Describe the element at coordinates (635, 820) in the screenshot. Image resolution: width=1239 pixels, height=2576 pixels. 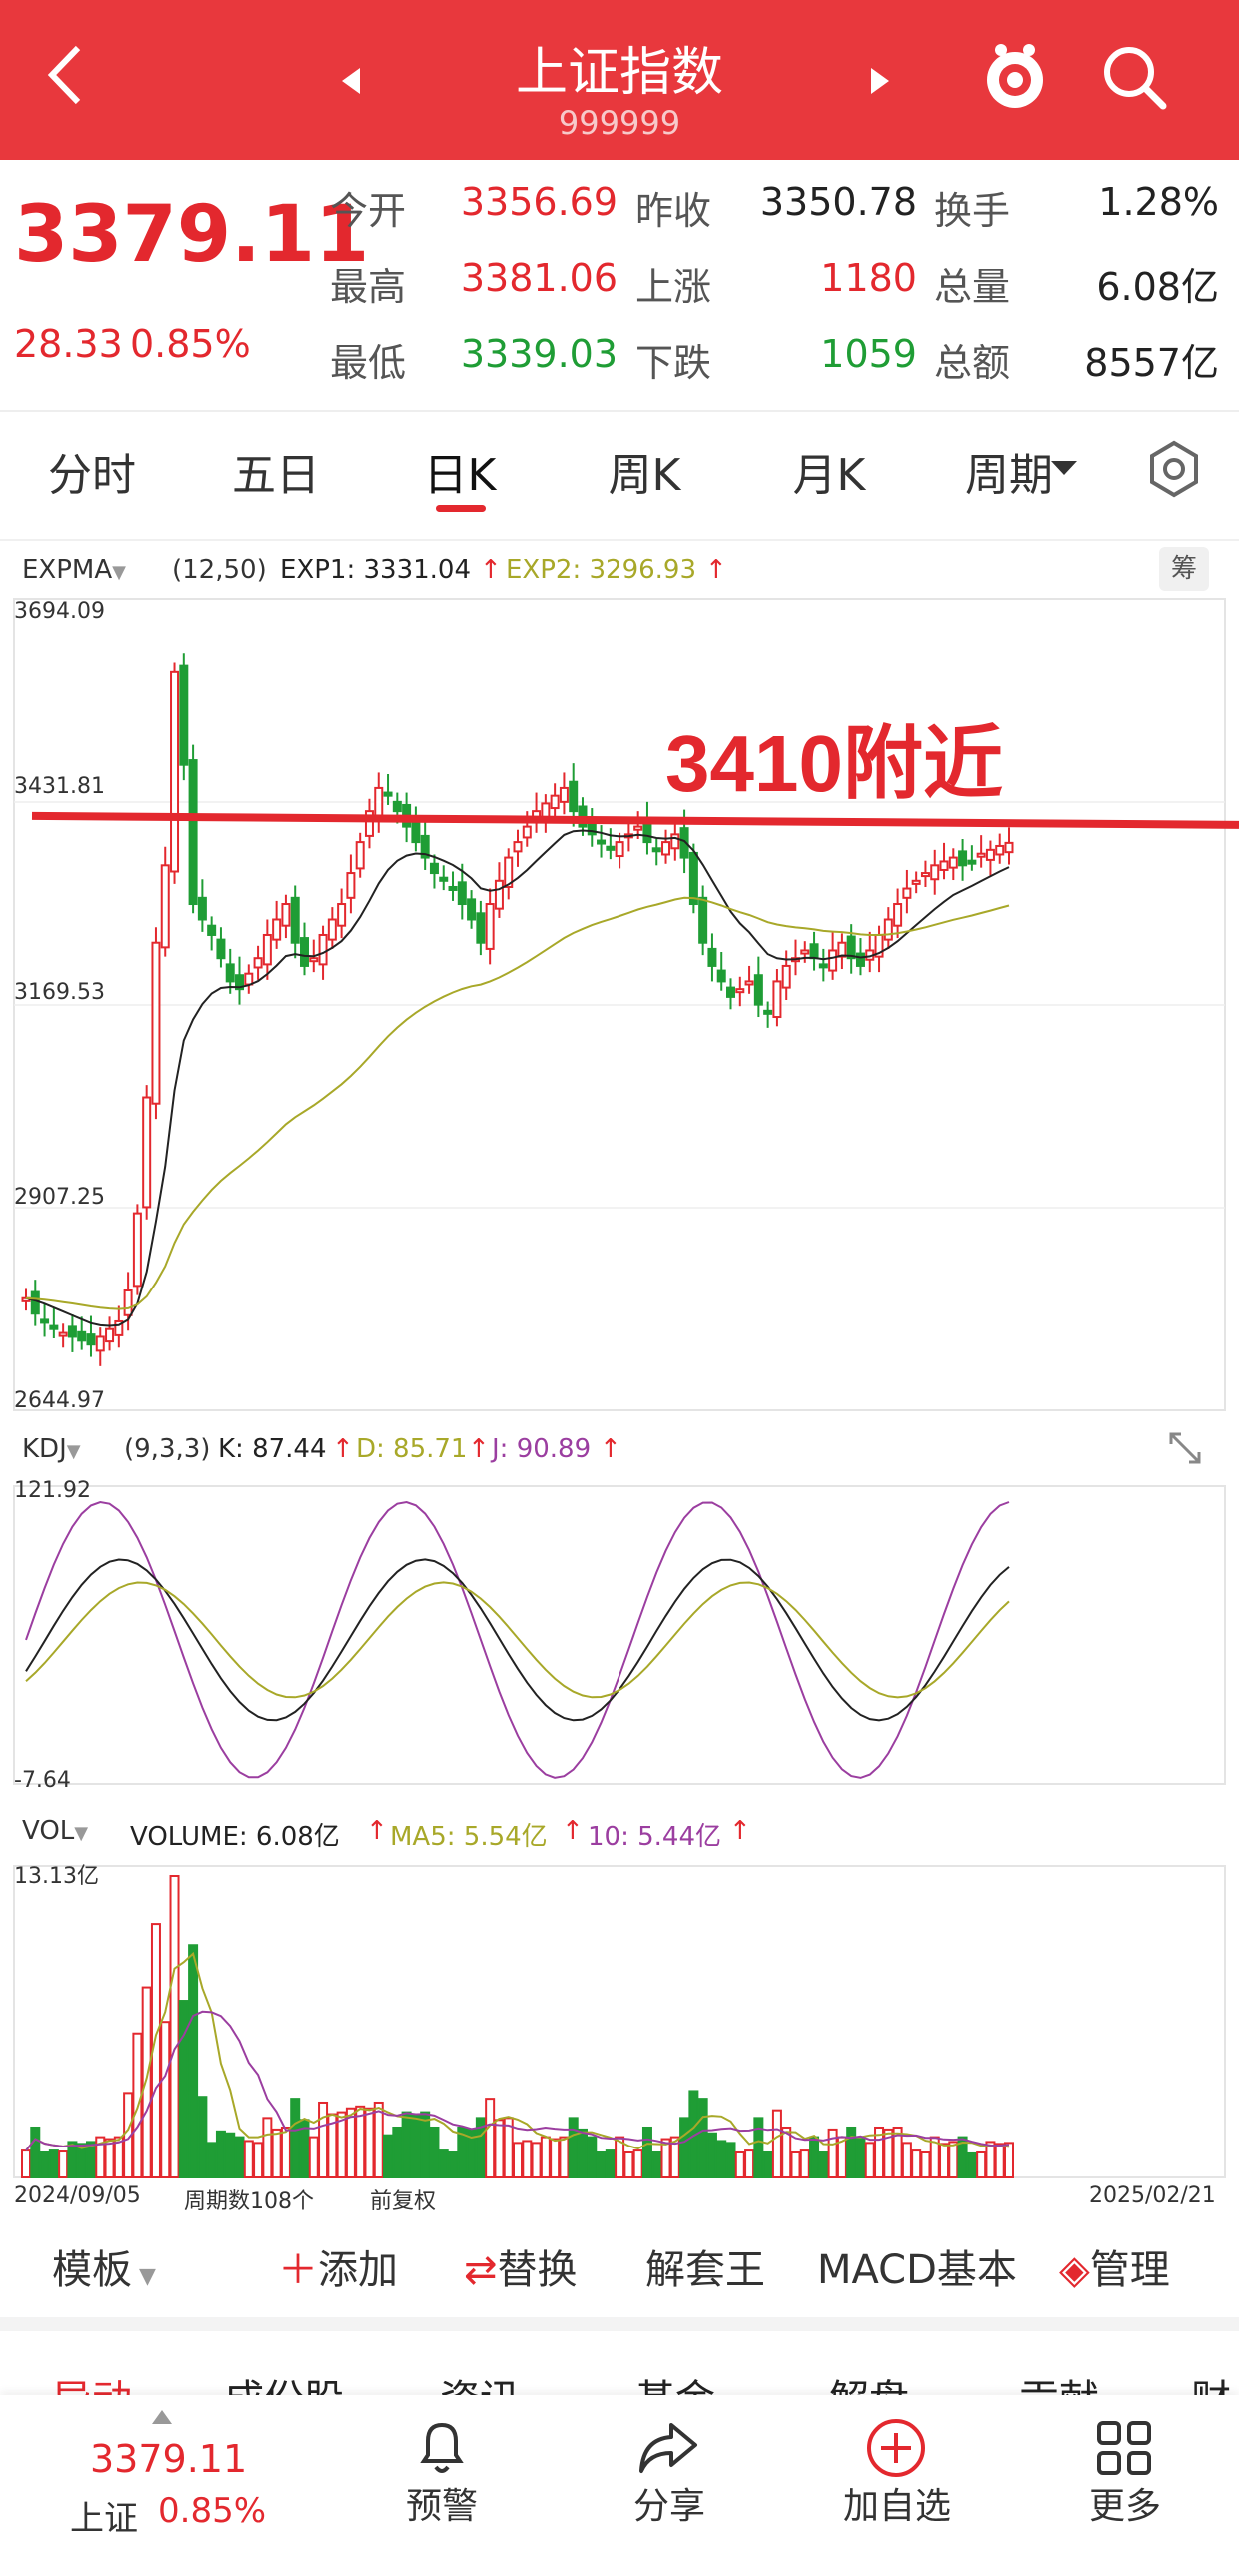
I see `reference-line` at that location.